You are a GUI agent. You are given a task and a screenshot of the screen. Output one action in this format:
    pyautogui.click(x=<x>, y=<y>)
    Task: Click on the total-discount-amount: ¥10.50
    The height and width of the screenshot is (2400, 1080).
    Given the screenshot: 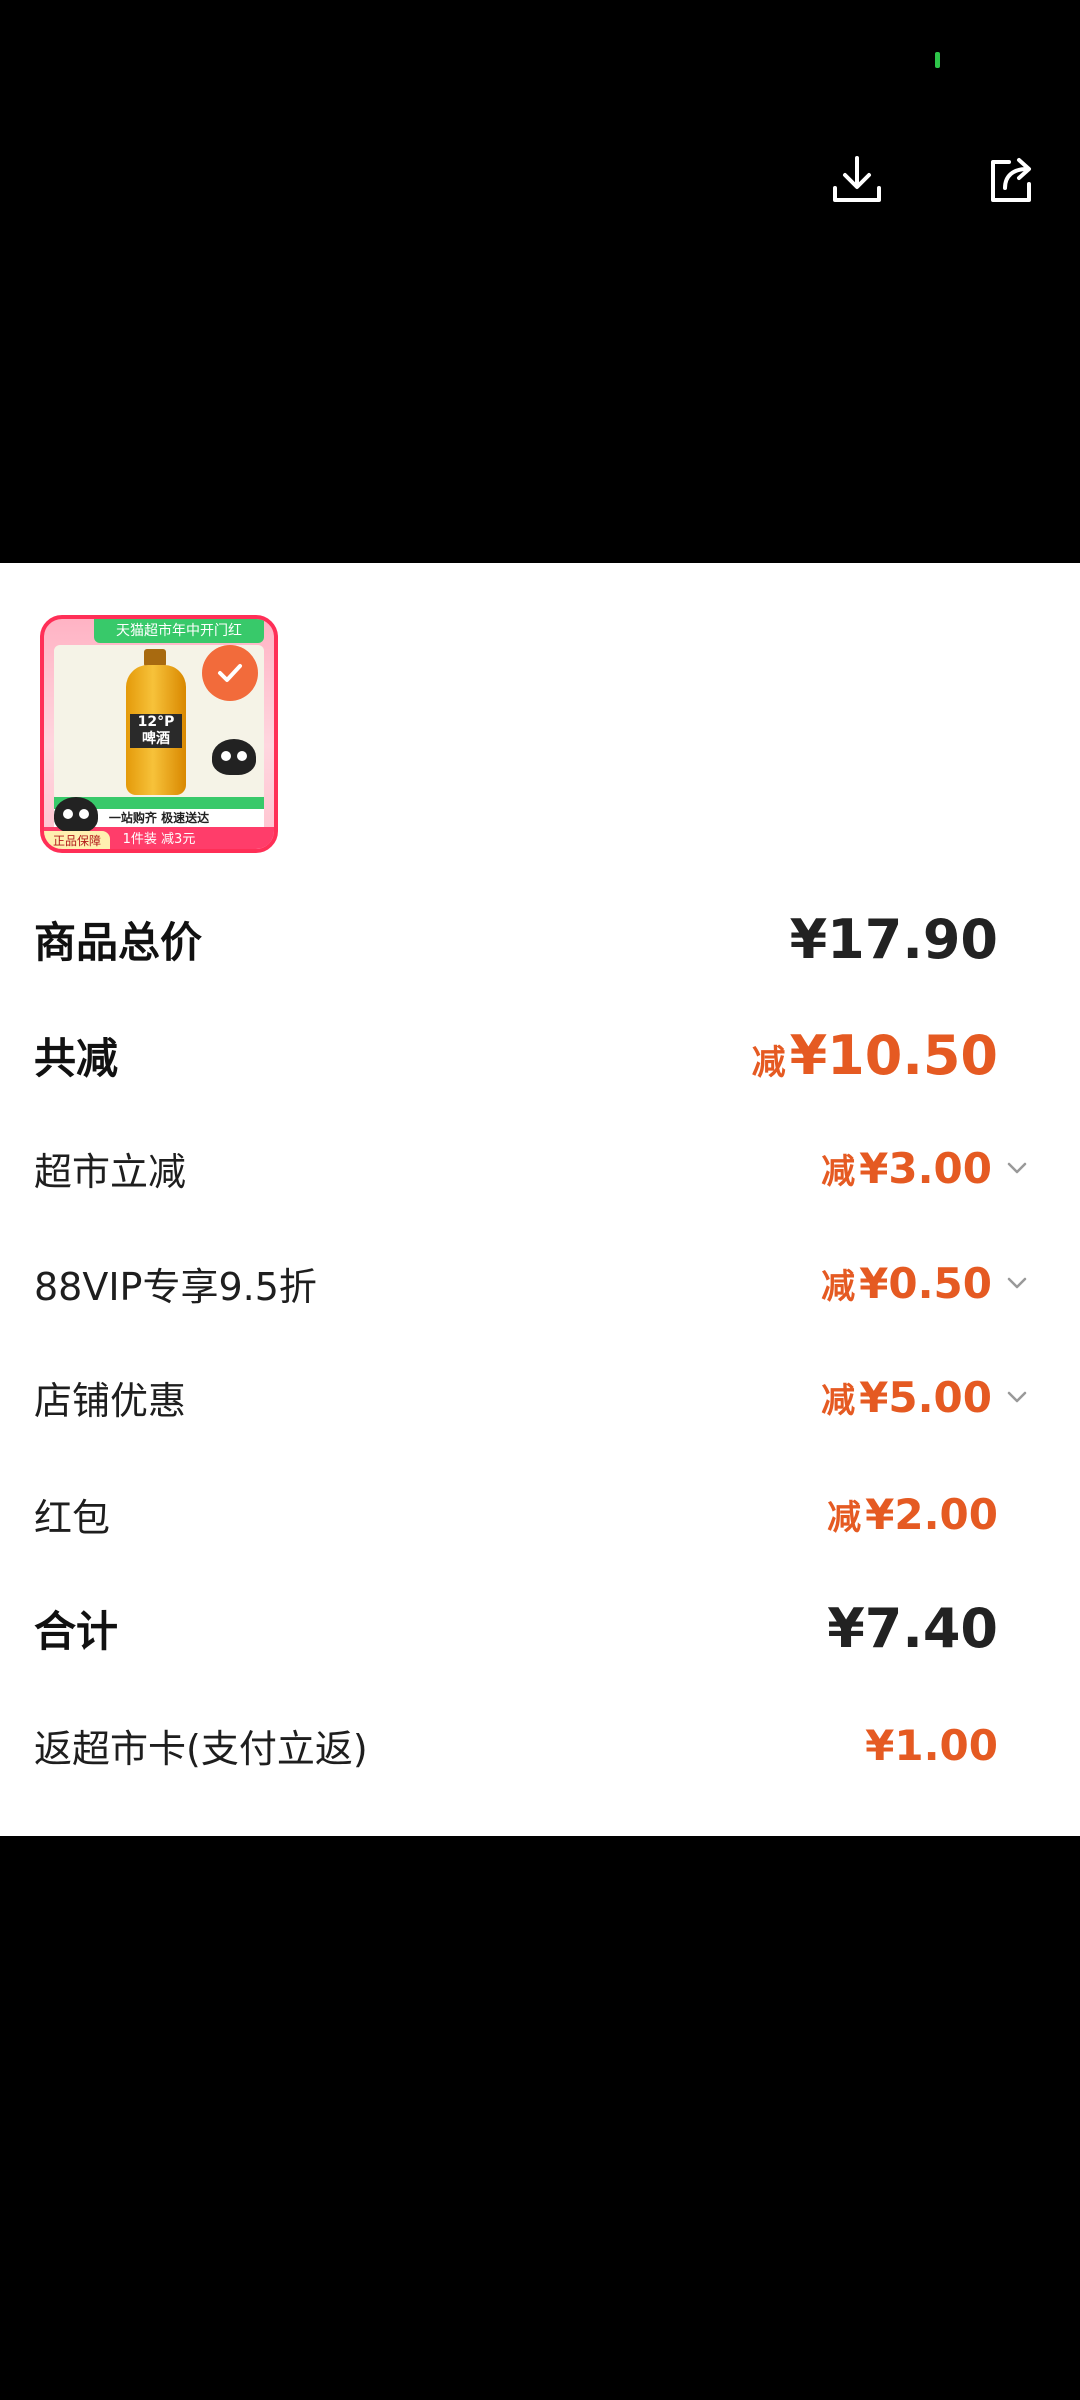 What is the action you would take?
    pyautogui.click(x=893, y=1055)
    